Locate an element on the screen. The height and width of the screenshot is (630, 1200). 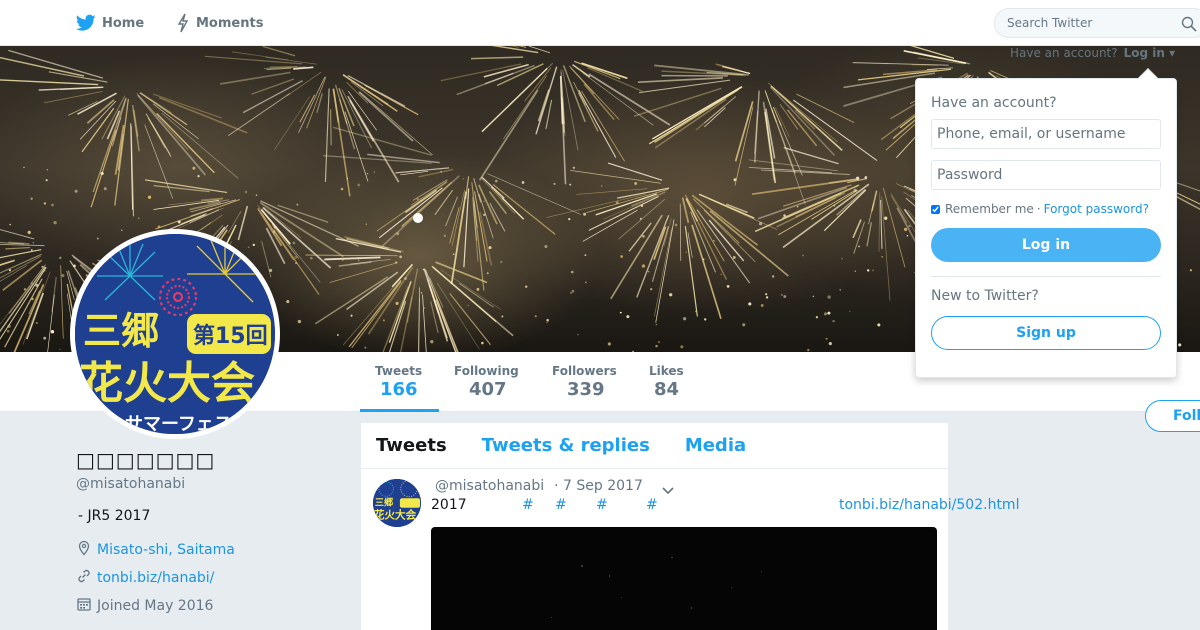
tweet-link: tonbi.biz/hanabi/502.html is located at coordinates (929, 505).